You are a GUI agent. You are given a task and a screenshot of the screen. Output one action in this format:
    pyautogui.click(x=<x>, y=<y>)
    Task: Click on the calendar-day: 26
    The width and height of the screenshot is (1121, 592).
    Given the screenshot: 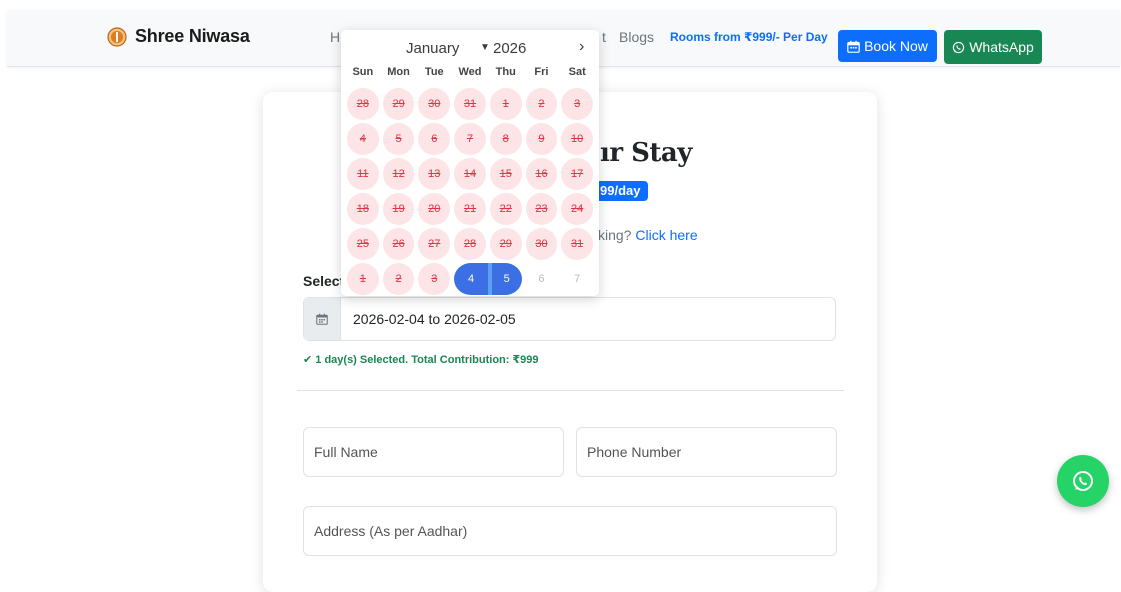 What is the action you would take?
    pyautogui.click(x=398, y=243)
    